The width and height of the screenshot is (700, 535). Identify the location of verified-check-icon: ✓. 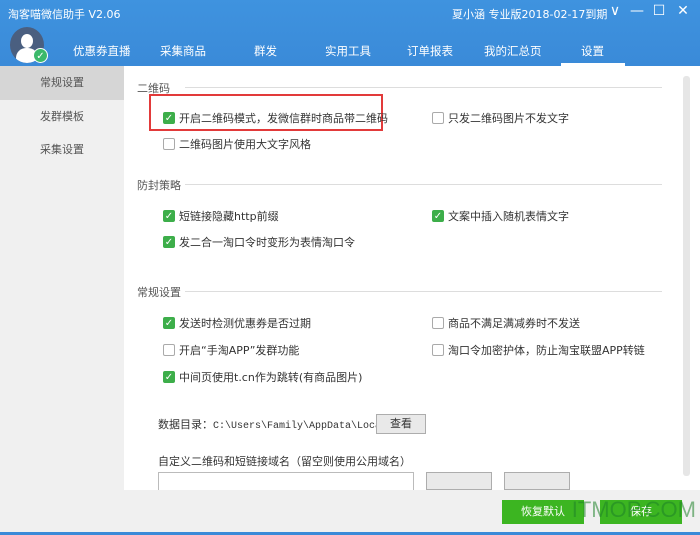
(40, 55).